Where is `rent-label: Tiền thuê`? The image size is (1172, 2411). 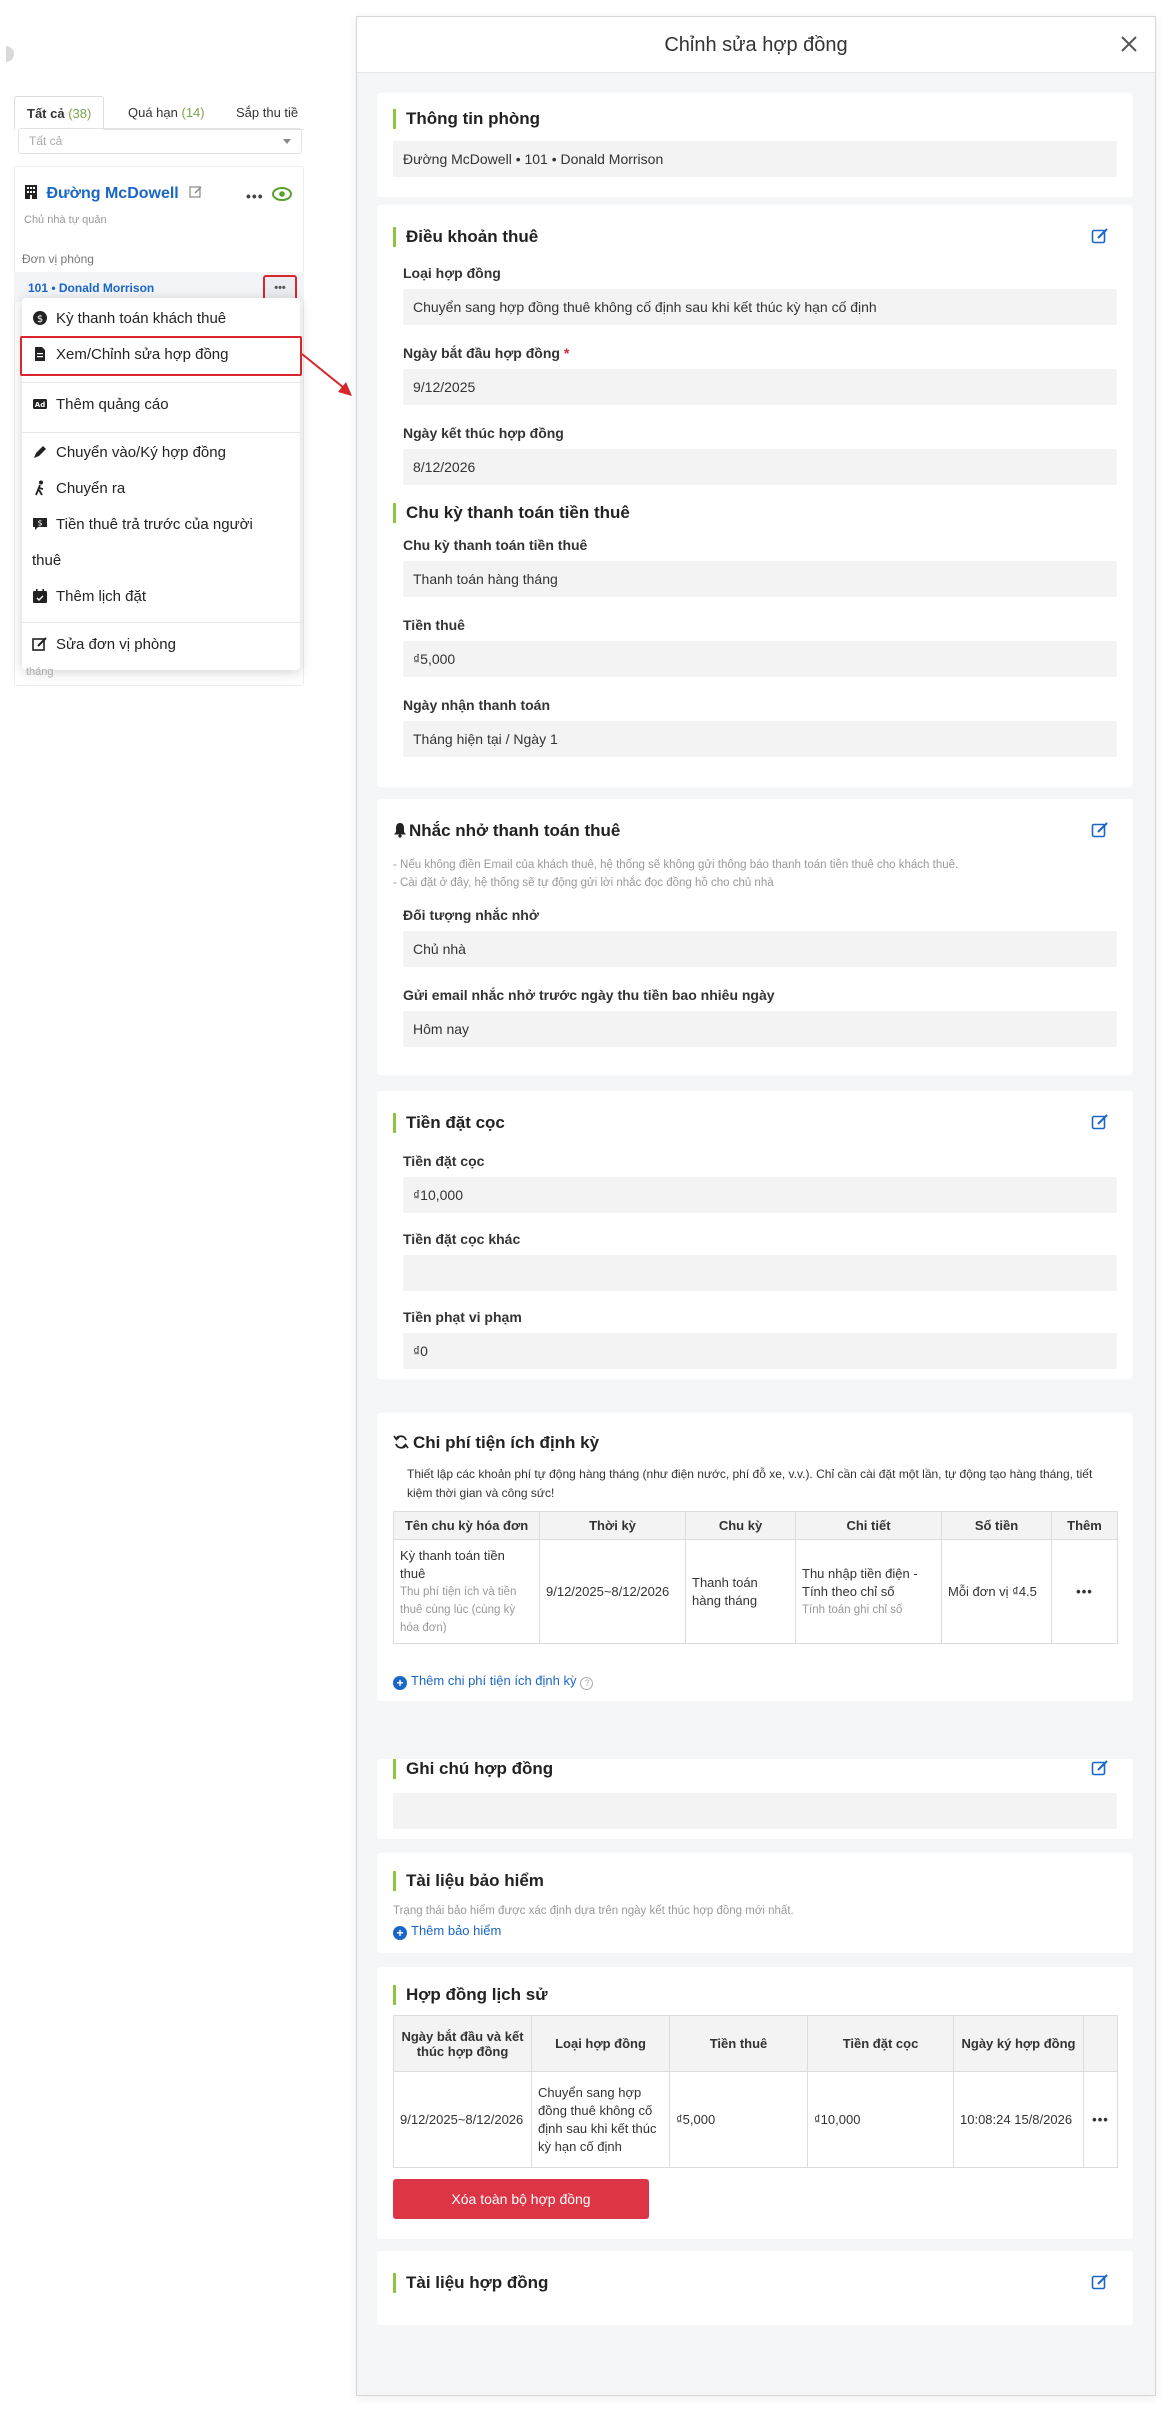 rent-label: Tiền thuê is located at coordinates (434, 625).